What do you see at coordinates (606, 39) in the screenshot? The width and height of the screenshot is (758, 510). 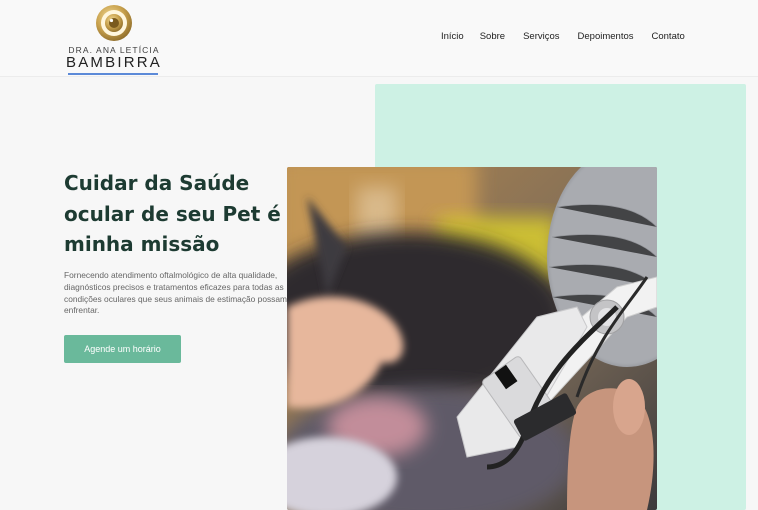 I see `nav-item-depoimentos: Depoimentos` at bounding box center [606, 39].